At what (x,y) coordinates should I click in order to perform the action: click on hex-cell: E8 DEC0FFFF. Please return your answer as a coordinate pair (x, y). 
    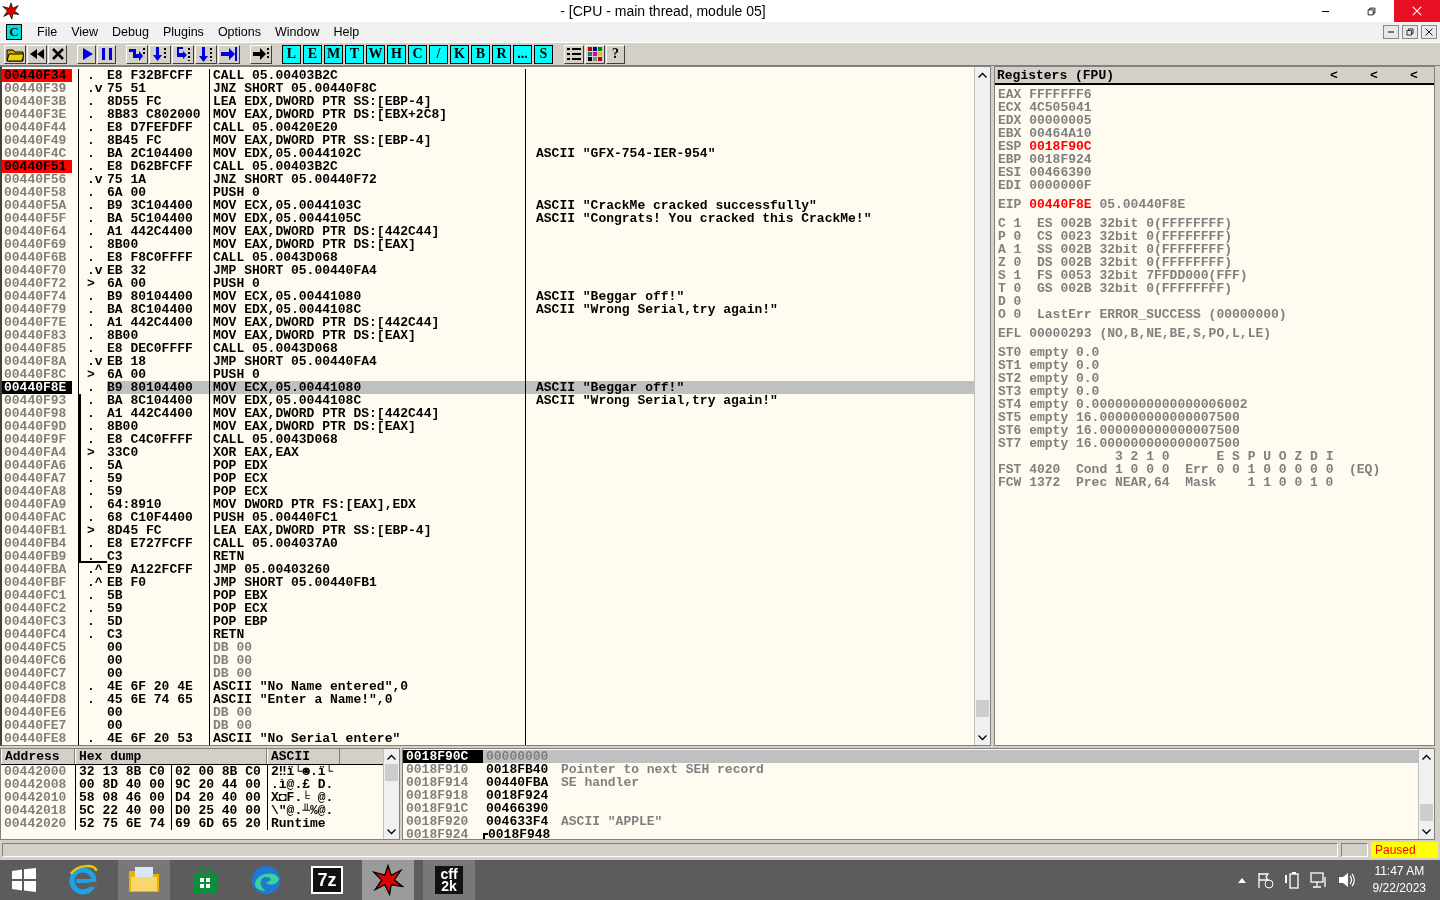
    Looking at the image, I should click on (158, 348).